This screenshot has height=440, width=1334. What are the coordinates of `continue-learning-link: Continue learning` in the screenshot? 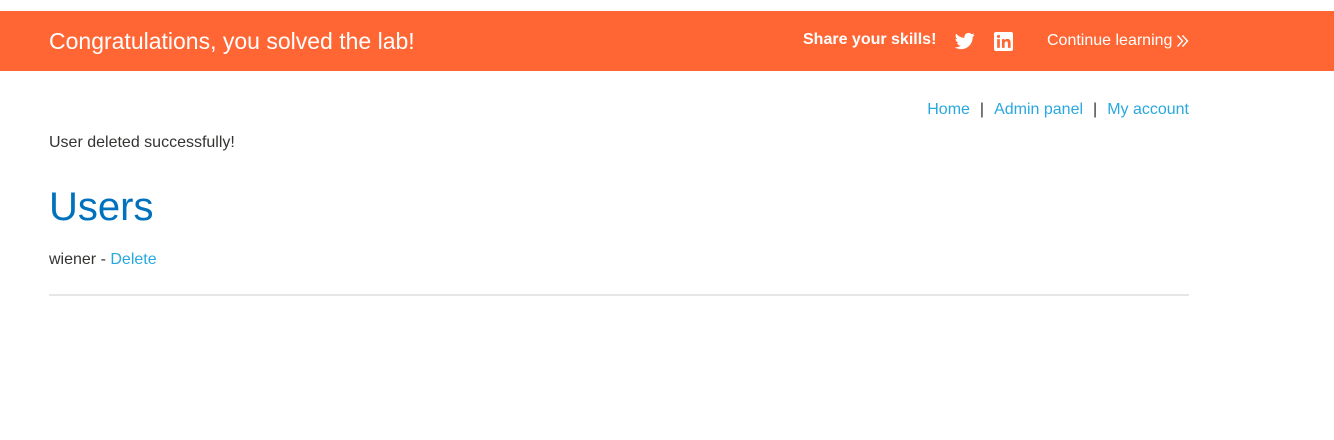 It's located at (1118, 41).